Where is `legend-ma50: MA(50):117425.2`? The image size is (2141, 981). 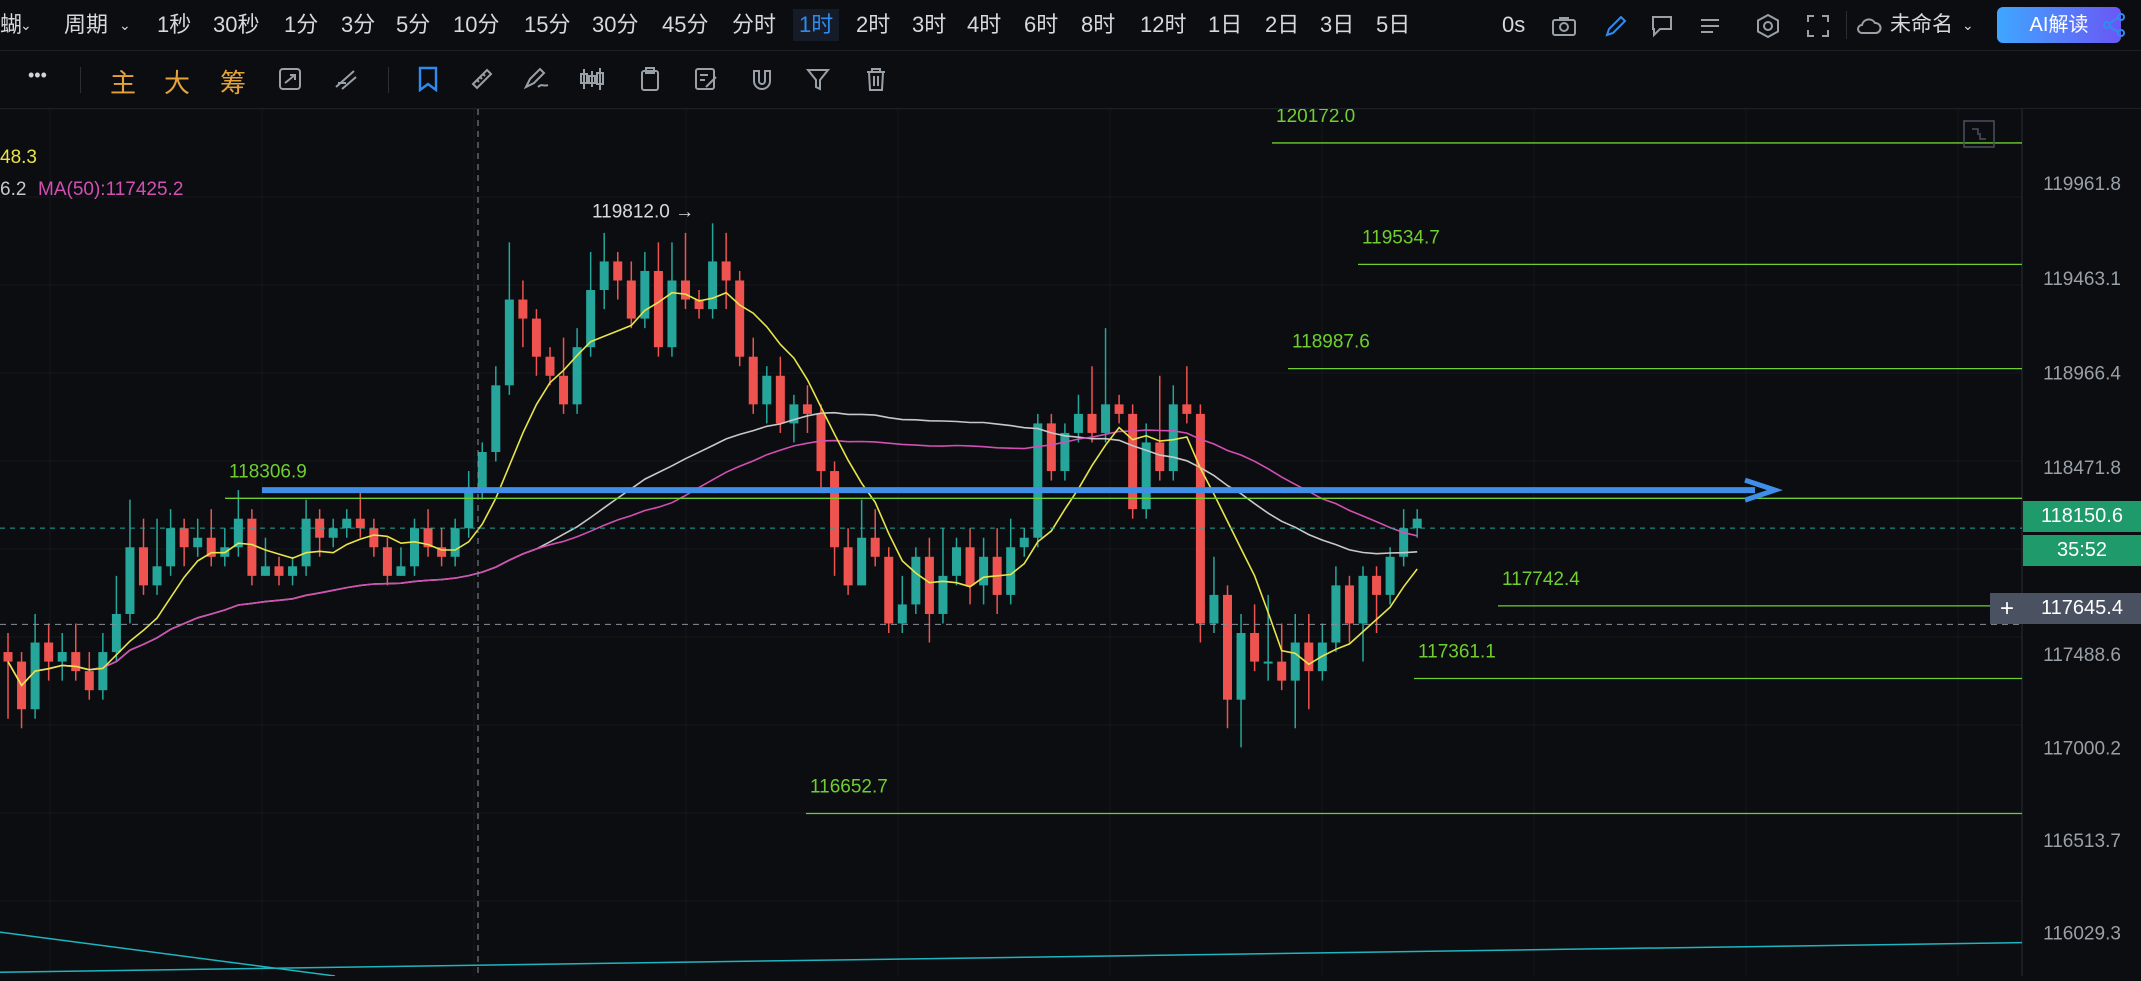
legend-ma50: MA(50):117425.2 is located at coordinates (111, 189).